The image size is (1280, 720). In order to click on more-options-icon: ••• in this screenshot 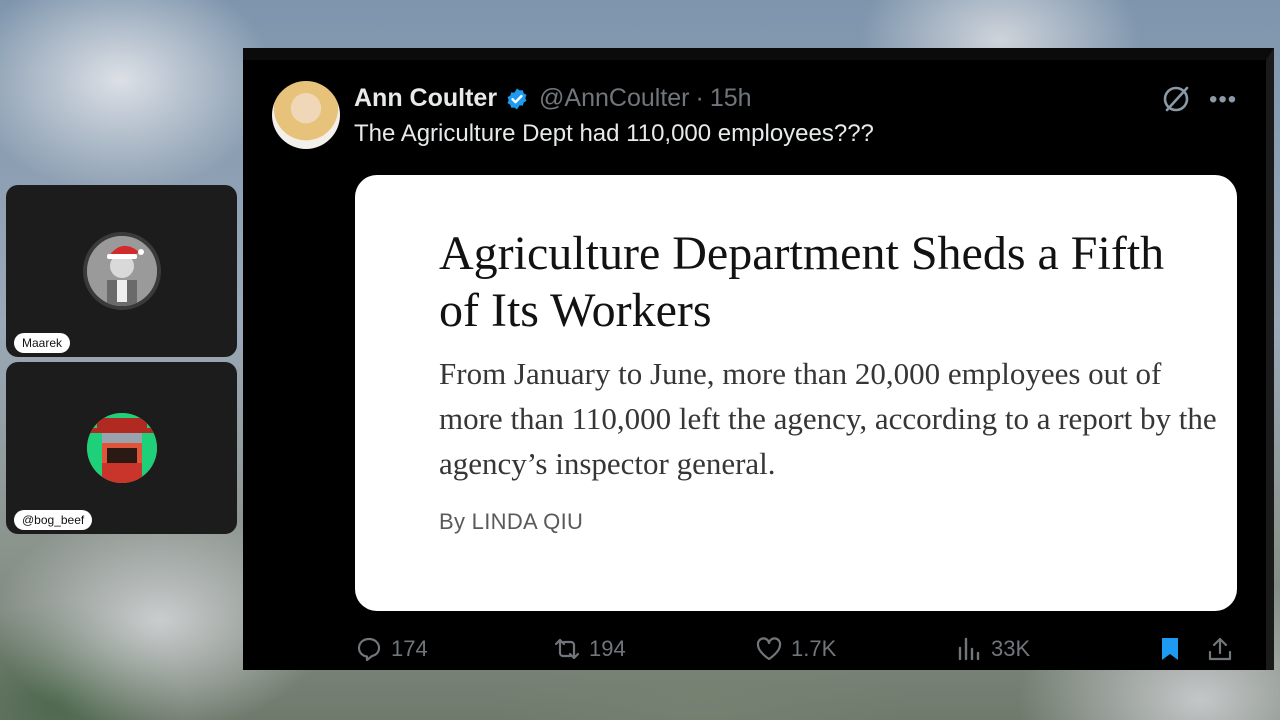, I will do `click(1222, 100)`.